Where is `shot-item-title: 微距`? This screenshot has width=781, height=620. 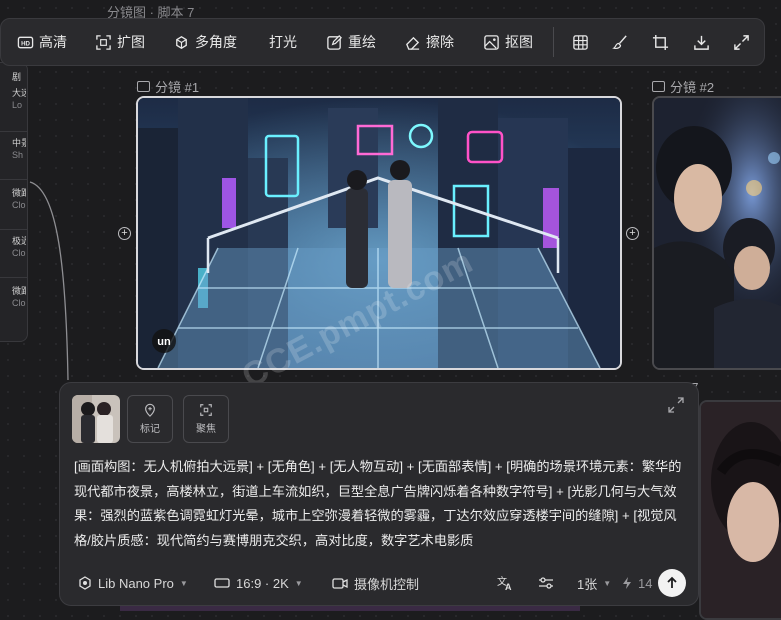
shot-item-title: 微距 is located at coordinates (19, 291).